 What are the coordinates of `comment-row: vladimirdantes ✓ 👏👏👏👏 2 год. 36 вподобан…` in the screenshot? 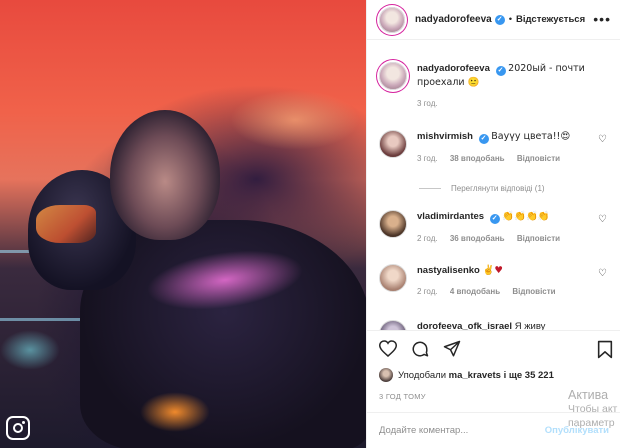 It's located at (495, 227).